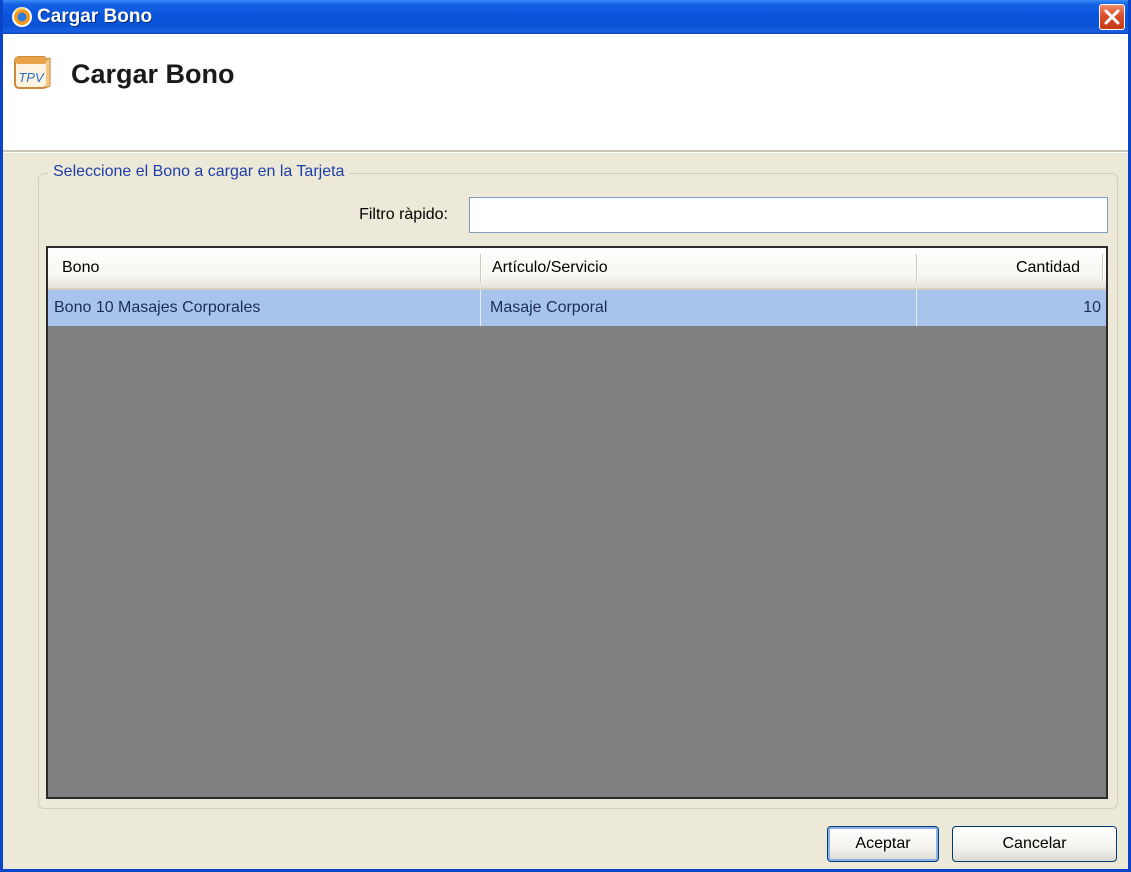 Image resolution: width=1131 pixels, height=872 pixels. I want to click on close-icon, so click(1112, 17).